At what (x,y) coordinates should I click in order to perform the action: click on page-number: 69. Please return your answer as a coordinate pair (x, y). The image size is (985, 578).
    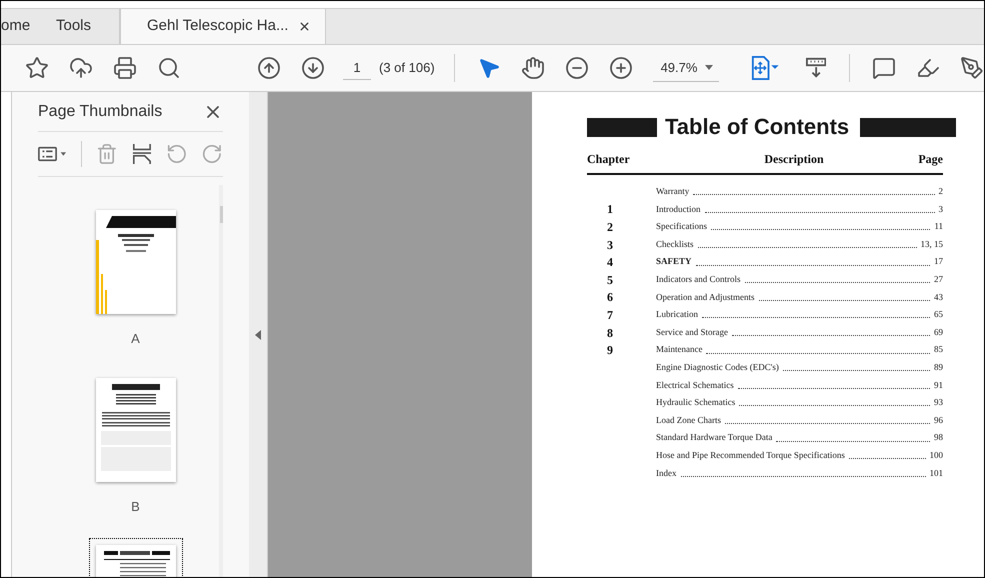
    Looking at the image, I should click on (938, 332).